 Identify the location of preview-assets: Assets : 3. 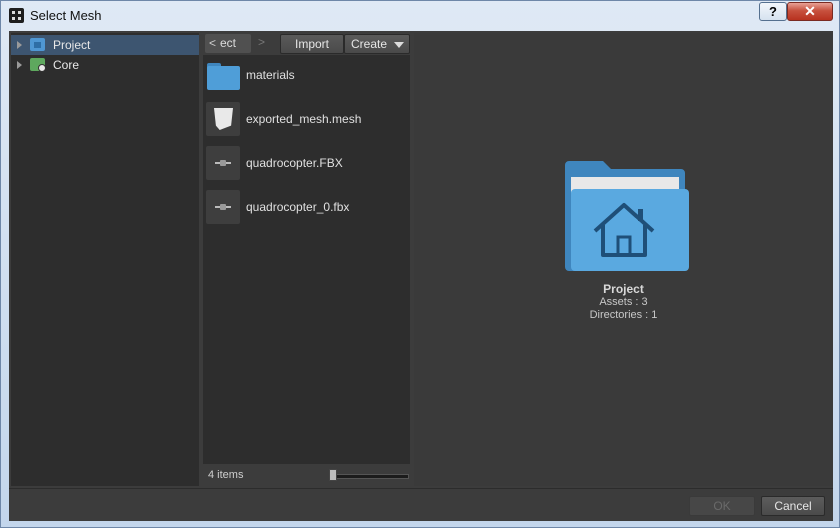
(623, 302).